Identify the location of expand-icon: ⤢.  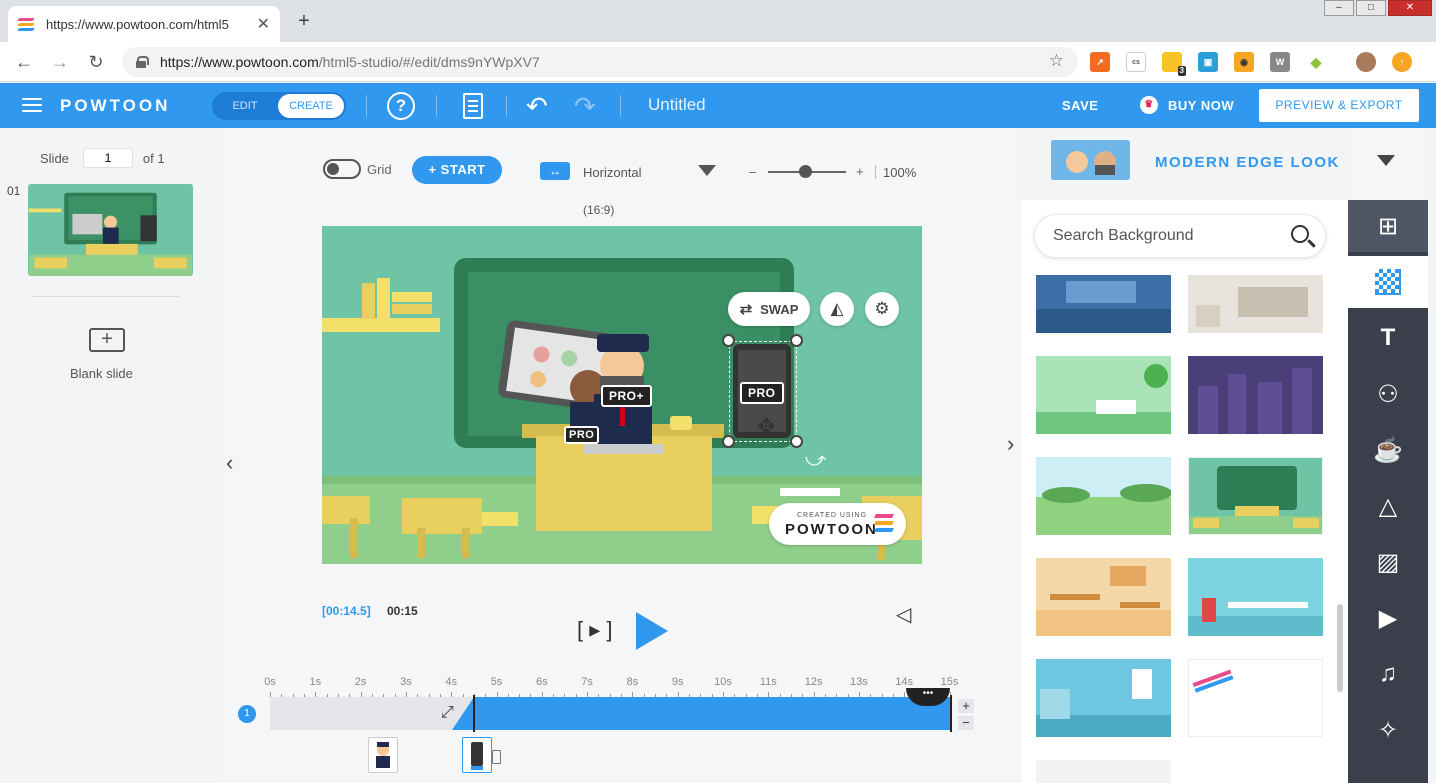
(447, 713).